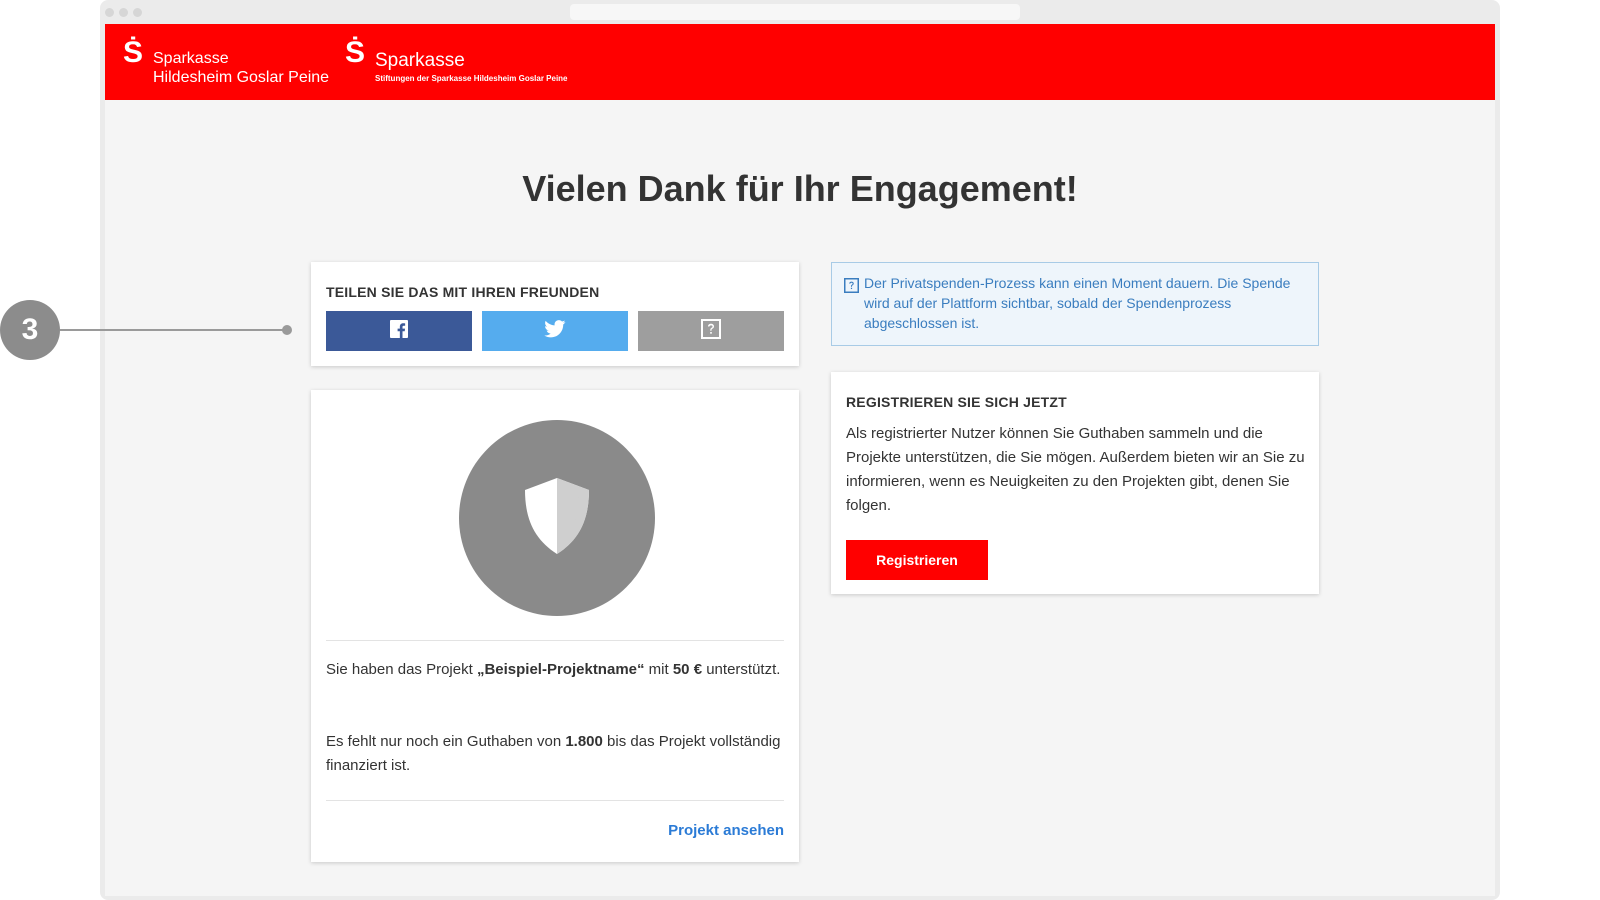 This screenshot has height=900, width=1600. I want to click on annotation-line, so click(173, 330).